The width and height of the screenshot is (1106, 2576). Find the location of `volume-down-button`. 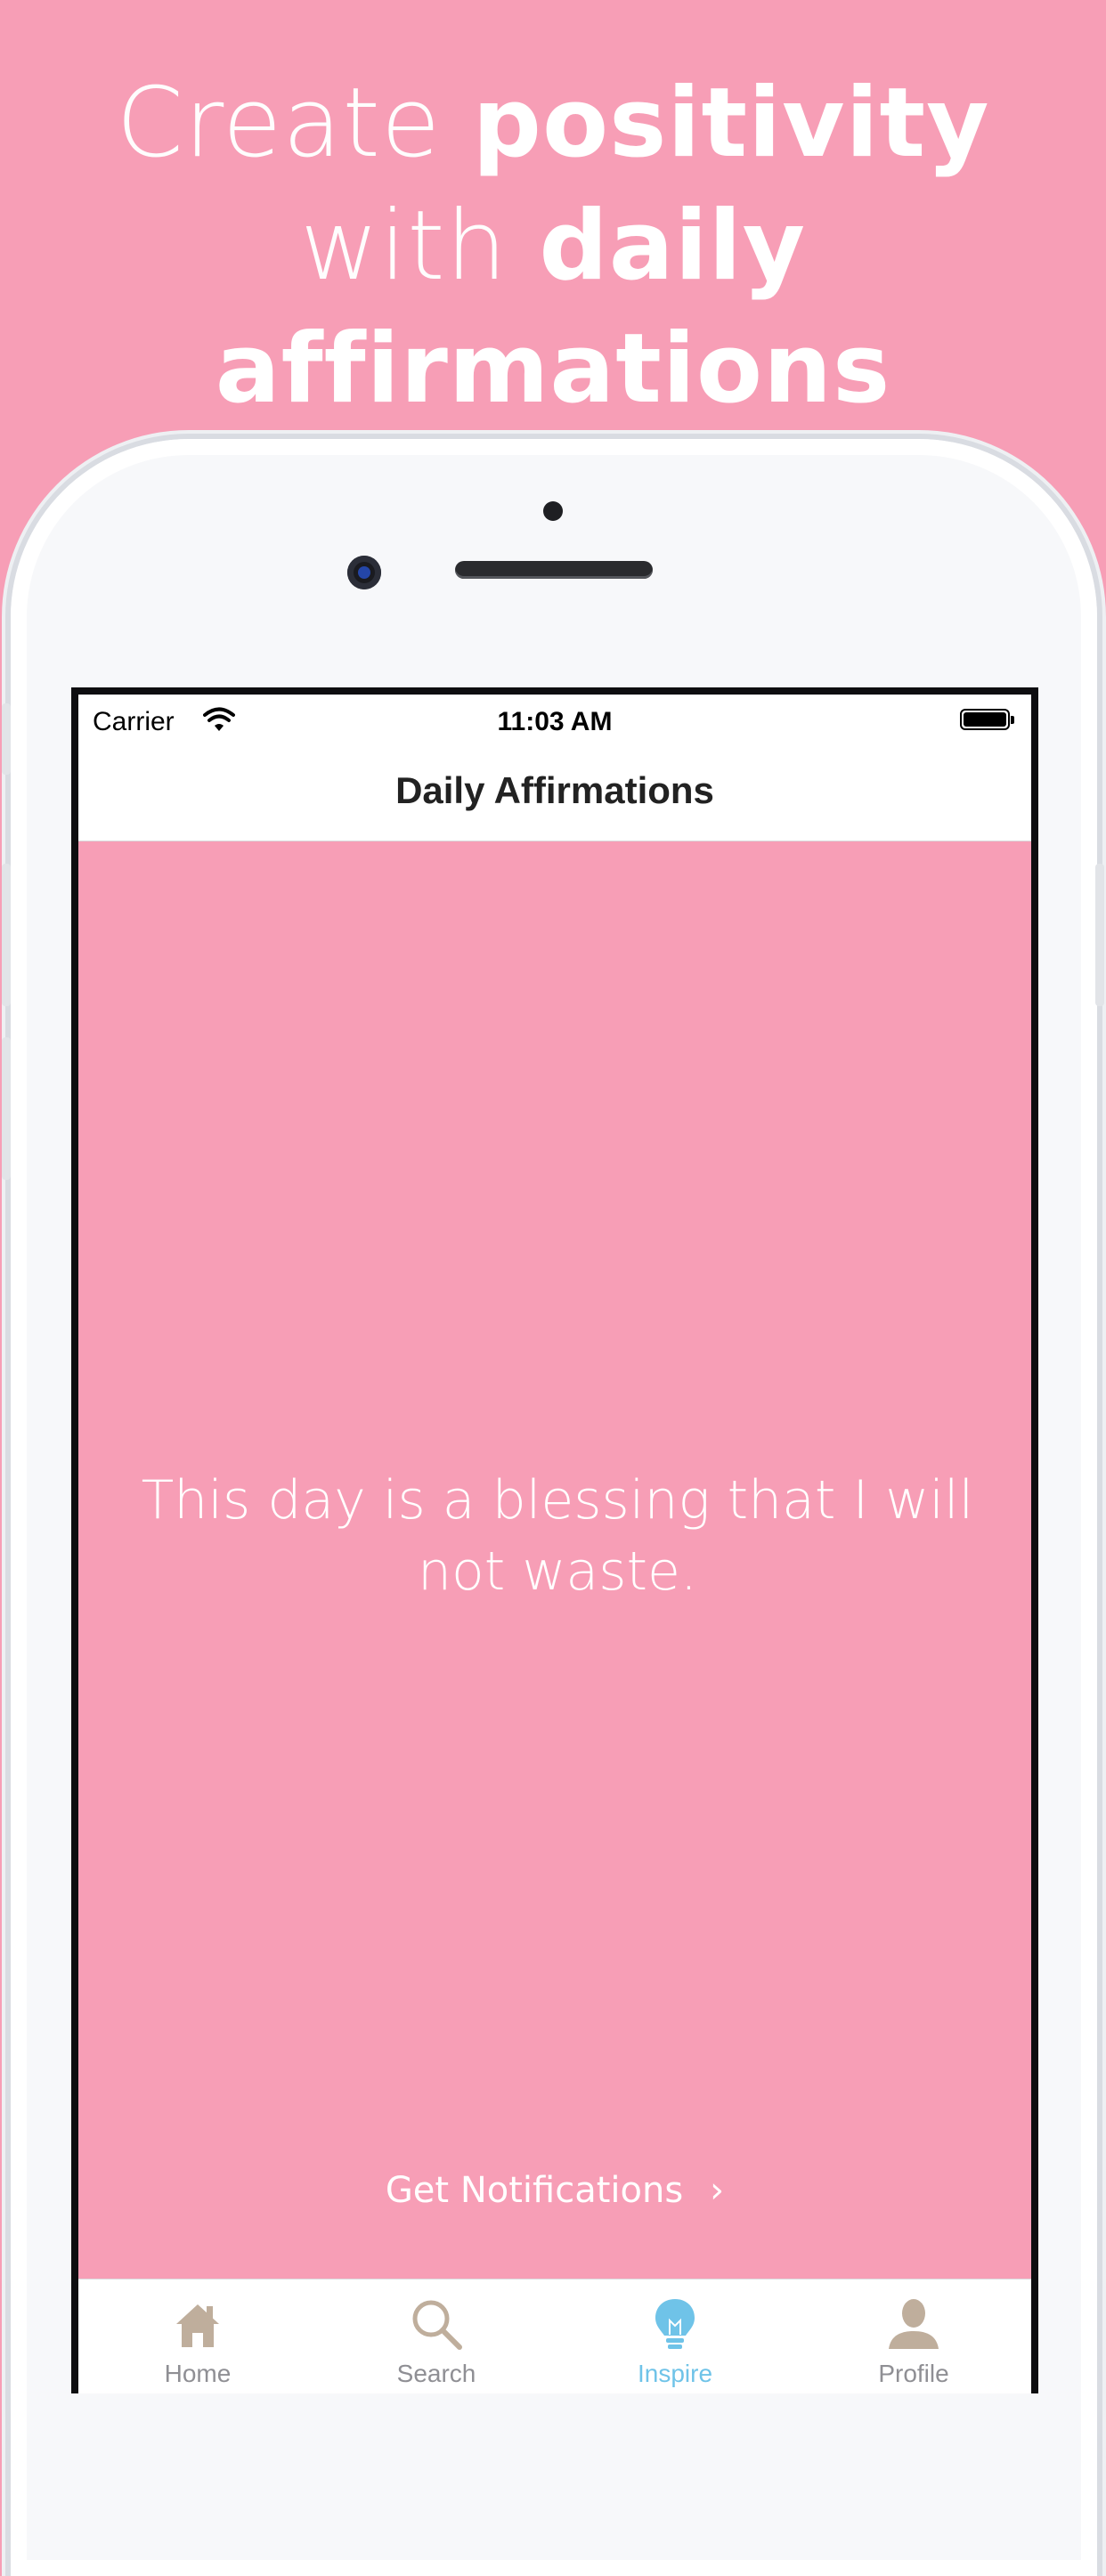

volume-down-button is located at coordinates (6, 1108).